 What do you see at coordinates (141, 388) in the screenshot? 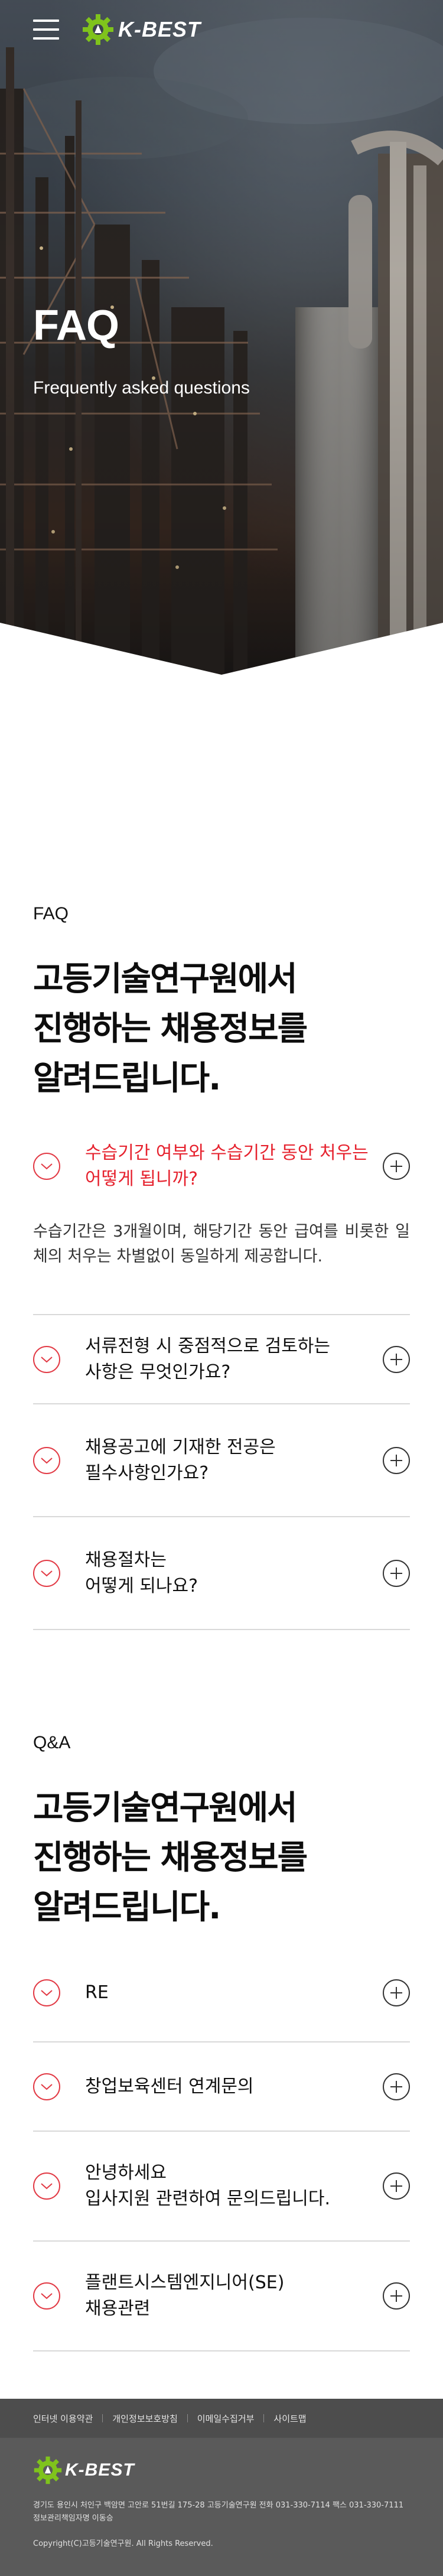
I see `page-subtitle: Frequently asked questions` at bounding box center [141, 388].